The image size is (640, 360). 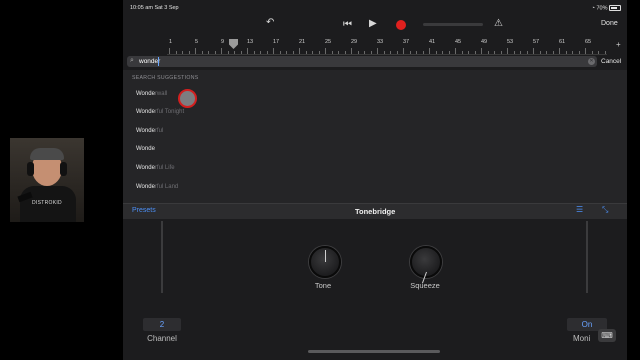 What do you see at coordinates (611, 61) in the screenshot?
I see `cancel-button: Cancel` at bounding box center [611, 61].